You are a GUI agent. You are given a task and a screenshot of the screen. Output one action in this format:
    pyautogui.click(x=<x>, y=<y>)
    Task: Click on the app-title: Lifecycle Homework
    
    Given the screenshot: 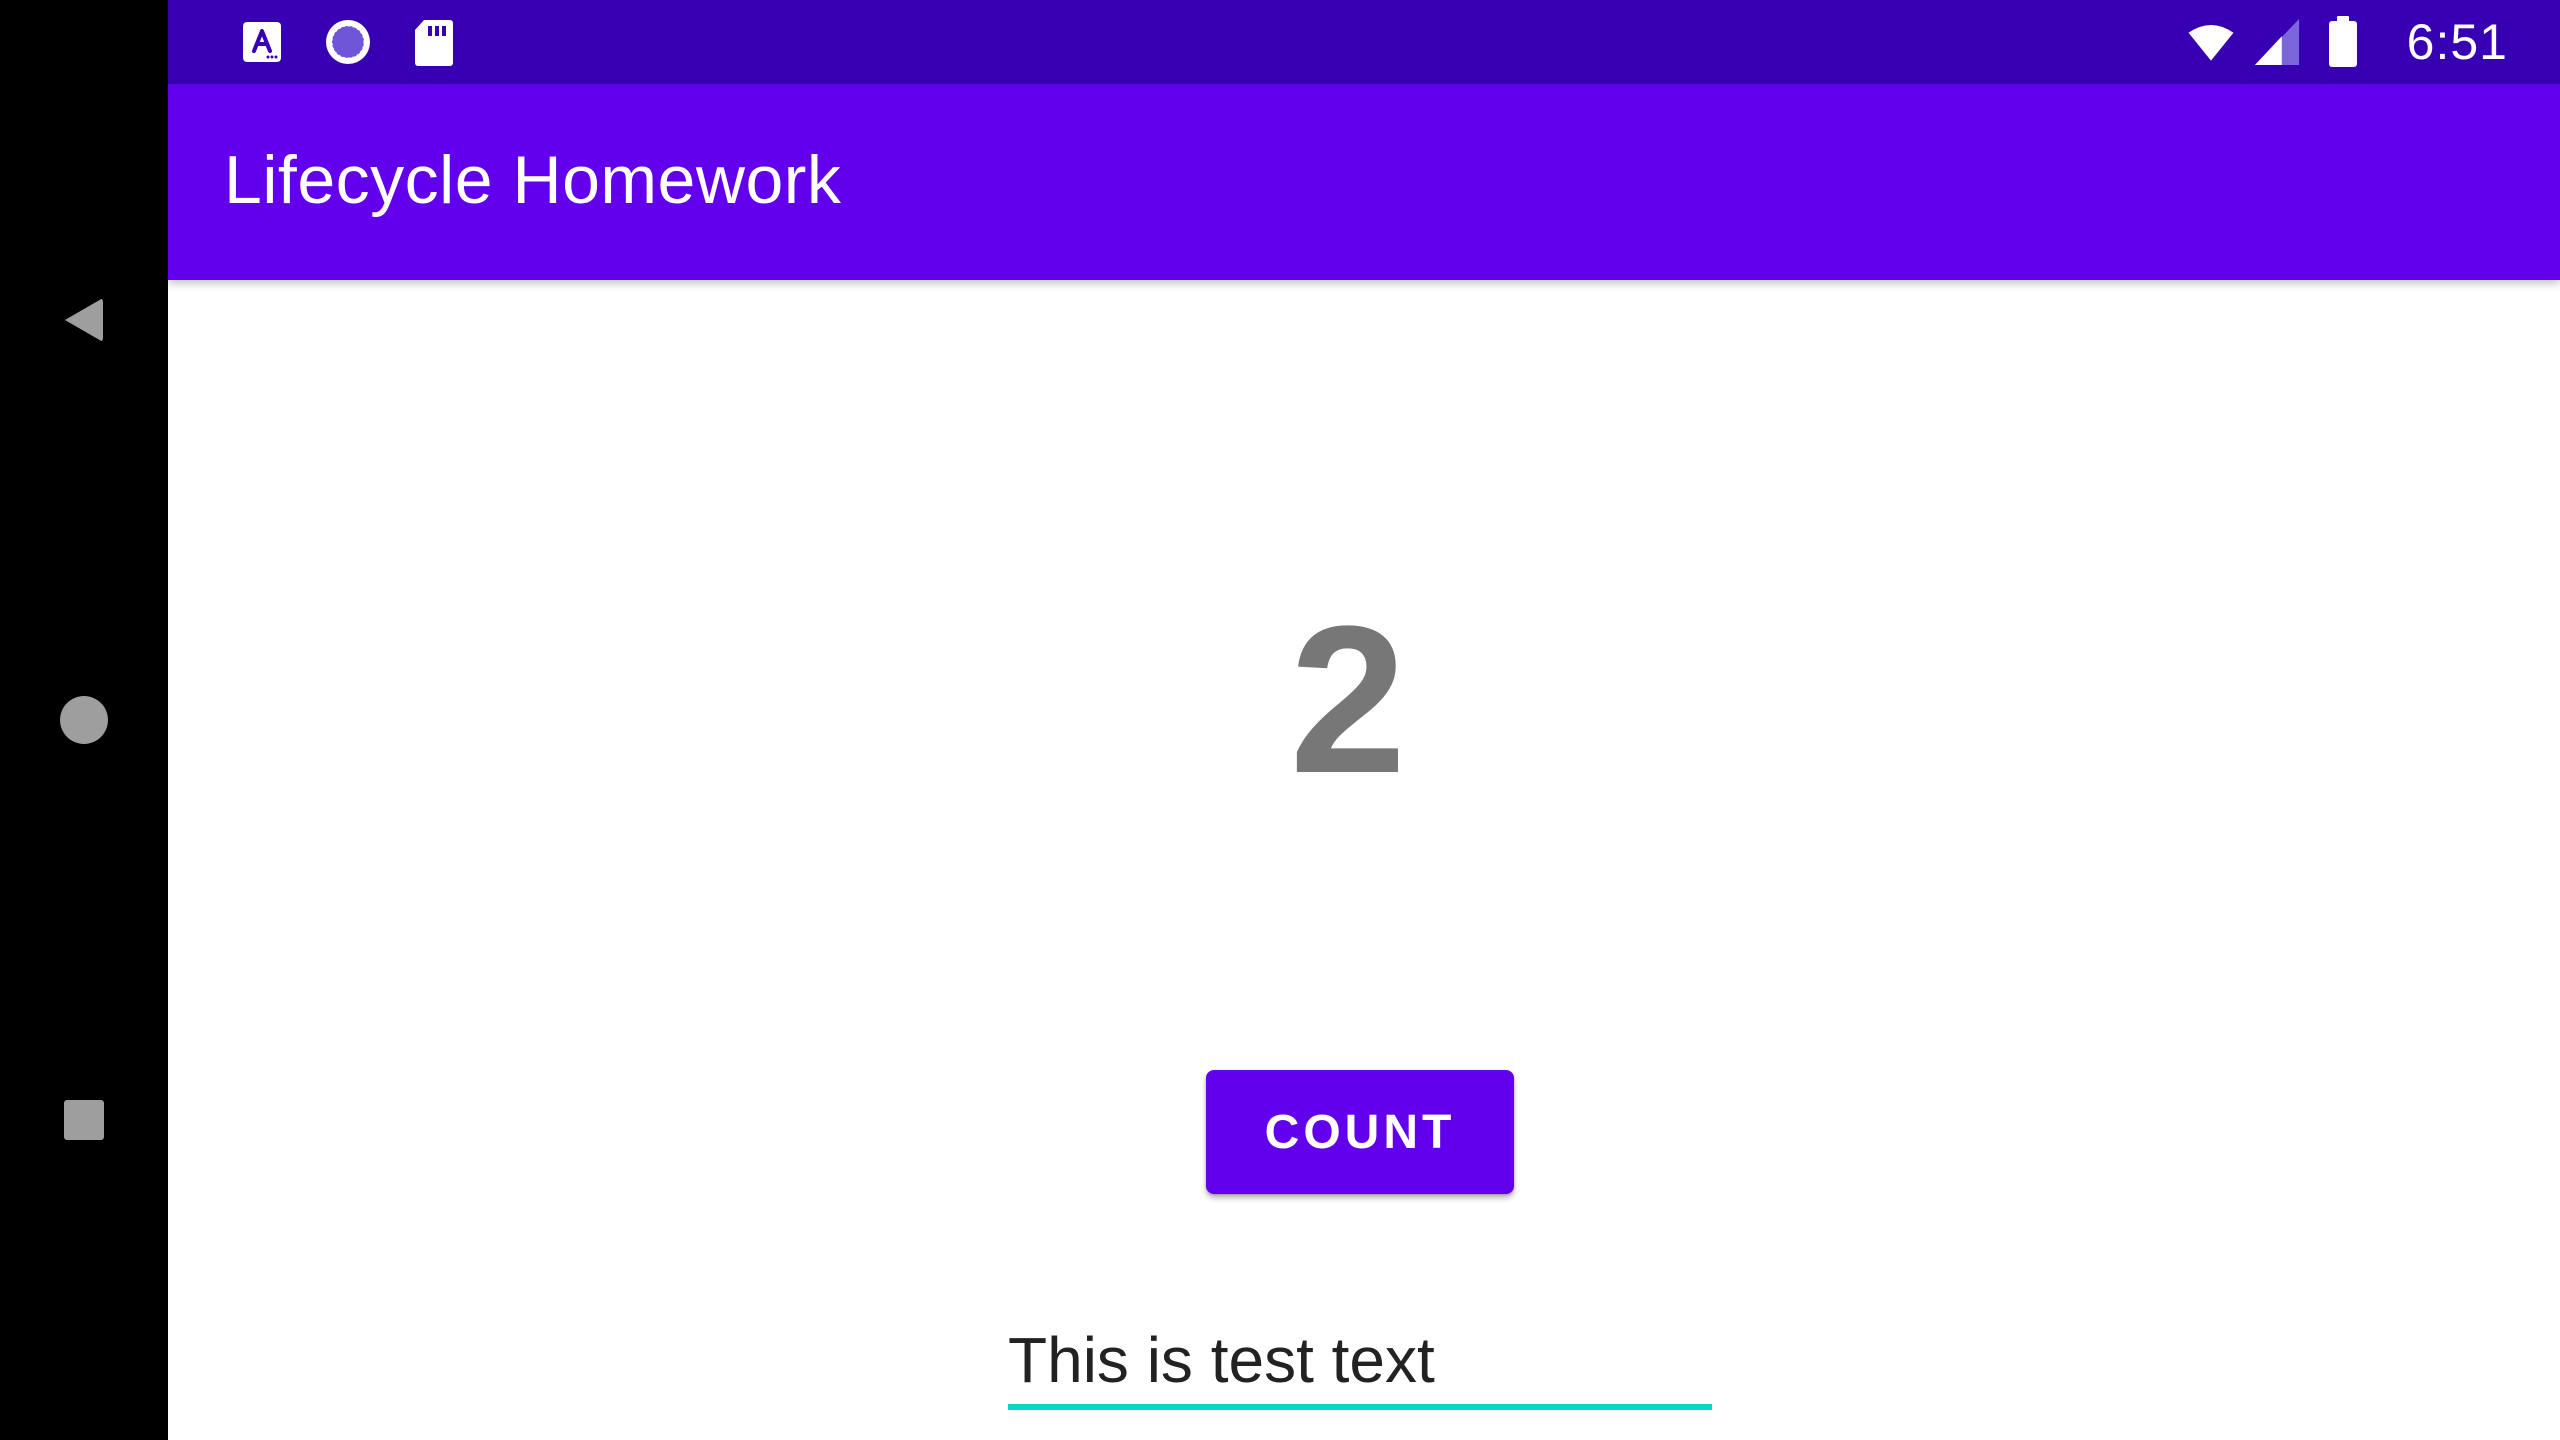 What is the action you would take?
    pyautogui.click(x=533, y=180)
    